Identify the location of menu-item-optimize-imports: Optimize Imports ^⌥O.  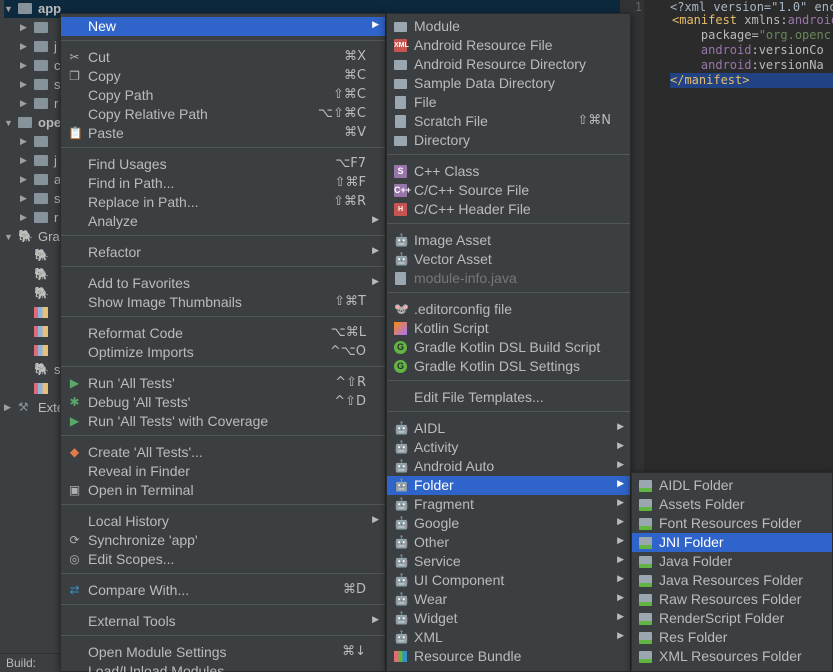
(223, 352).